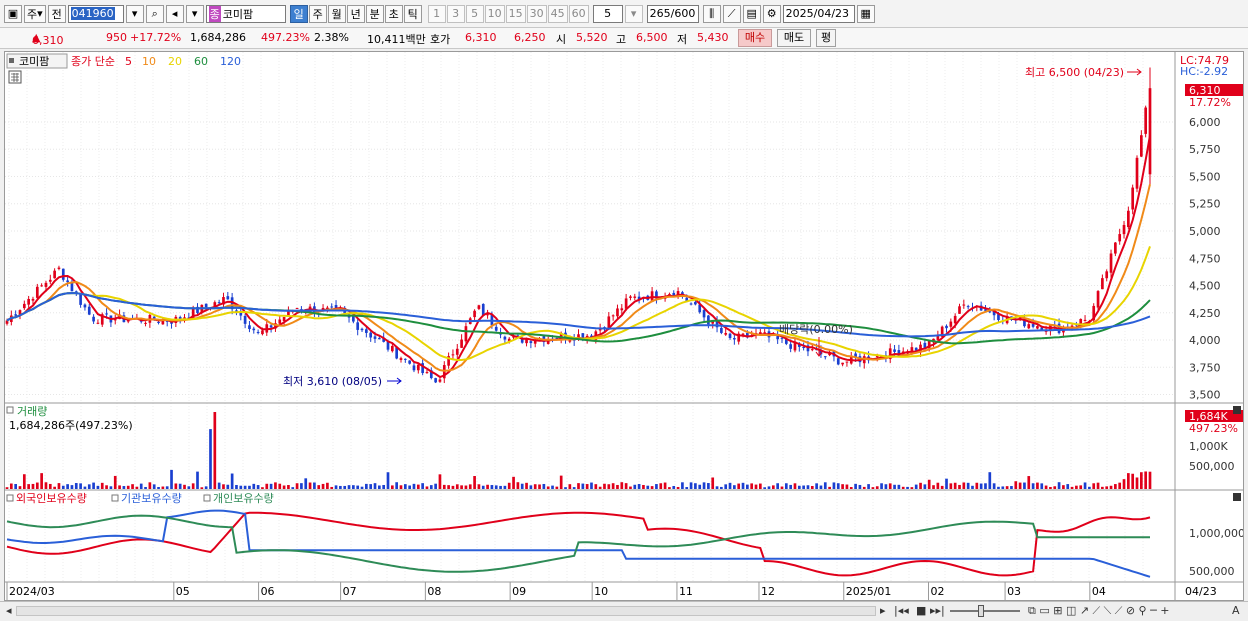  I want to click on price-tick-5: 4,750, so click(1205, 258).